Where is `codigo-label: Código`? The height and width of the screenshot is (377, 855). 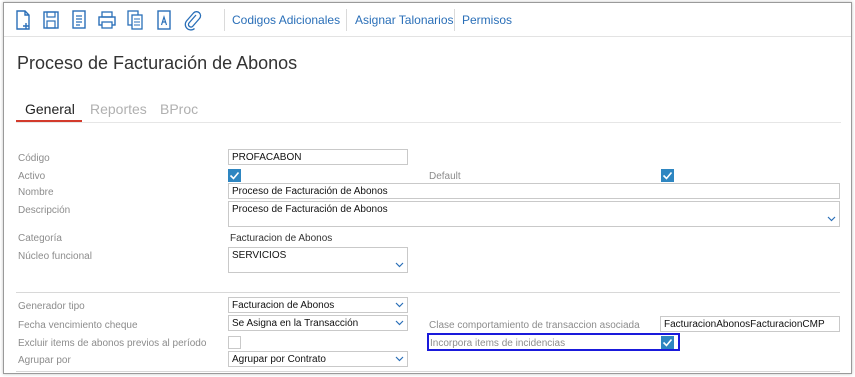 codigo-label: Código is located at coordinates (34, 158).